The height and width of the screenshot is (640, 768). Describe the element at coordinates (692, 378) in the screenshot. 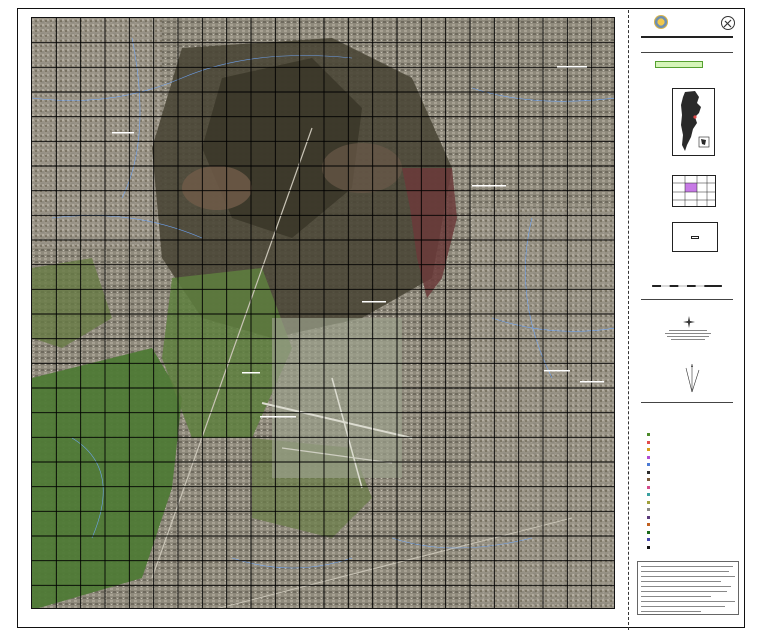

I see `declination-diagram-icon` at that location.